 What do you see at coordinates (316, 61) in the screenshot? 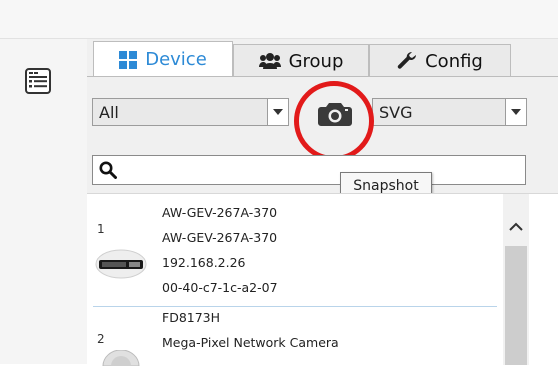
I see `tab-group-label: Group` at bounding box center [316, 61].